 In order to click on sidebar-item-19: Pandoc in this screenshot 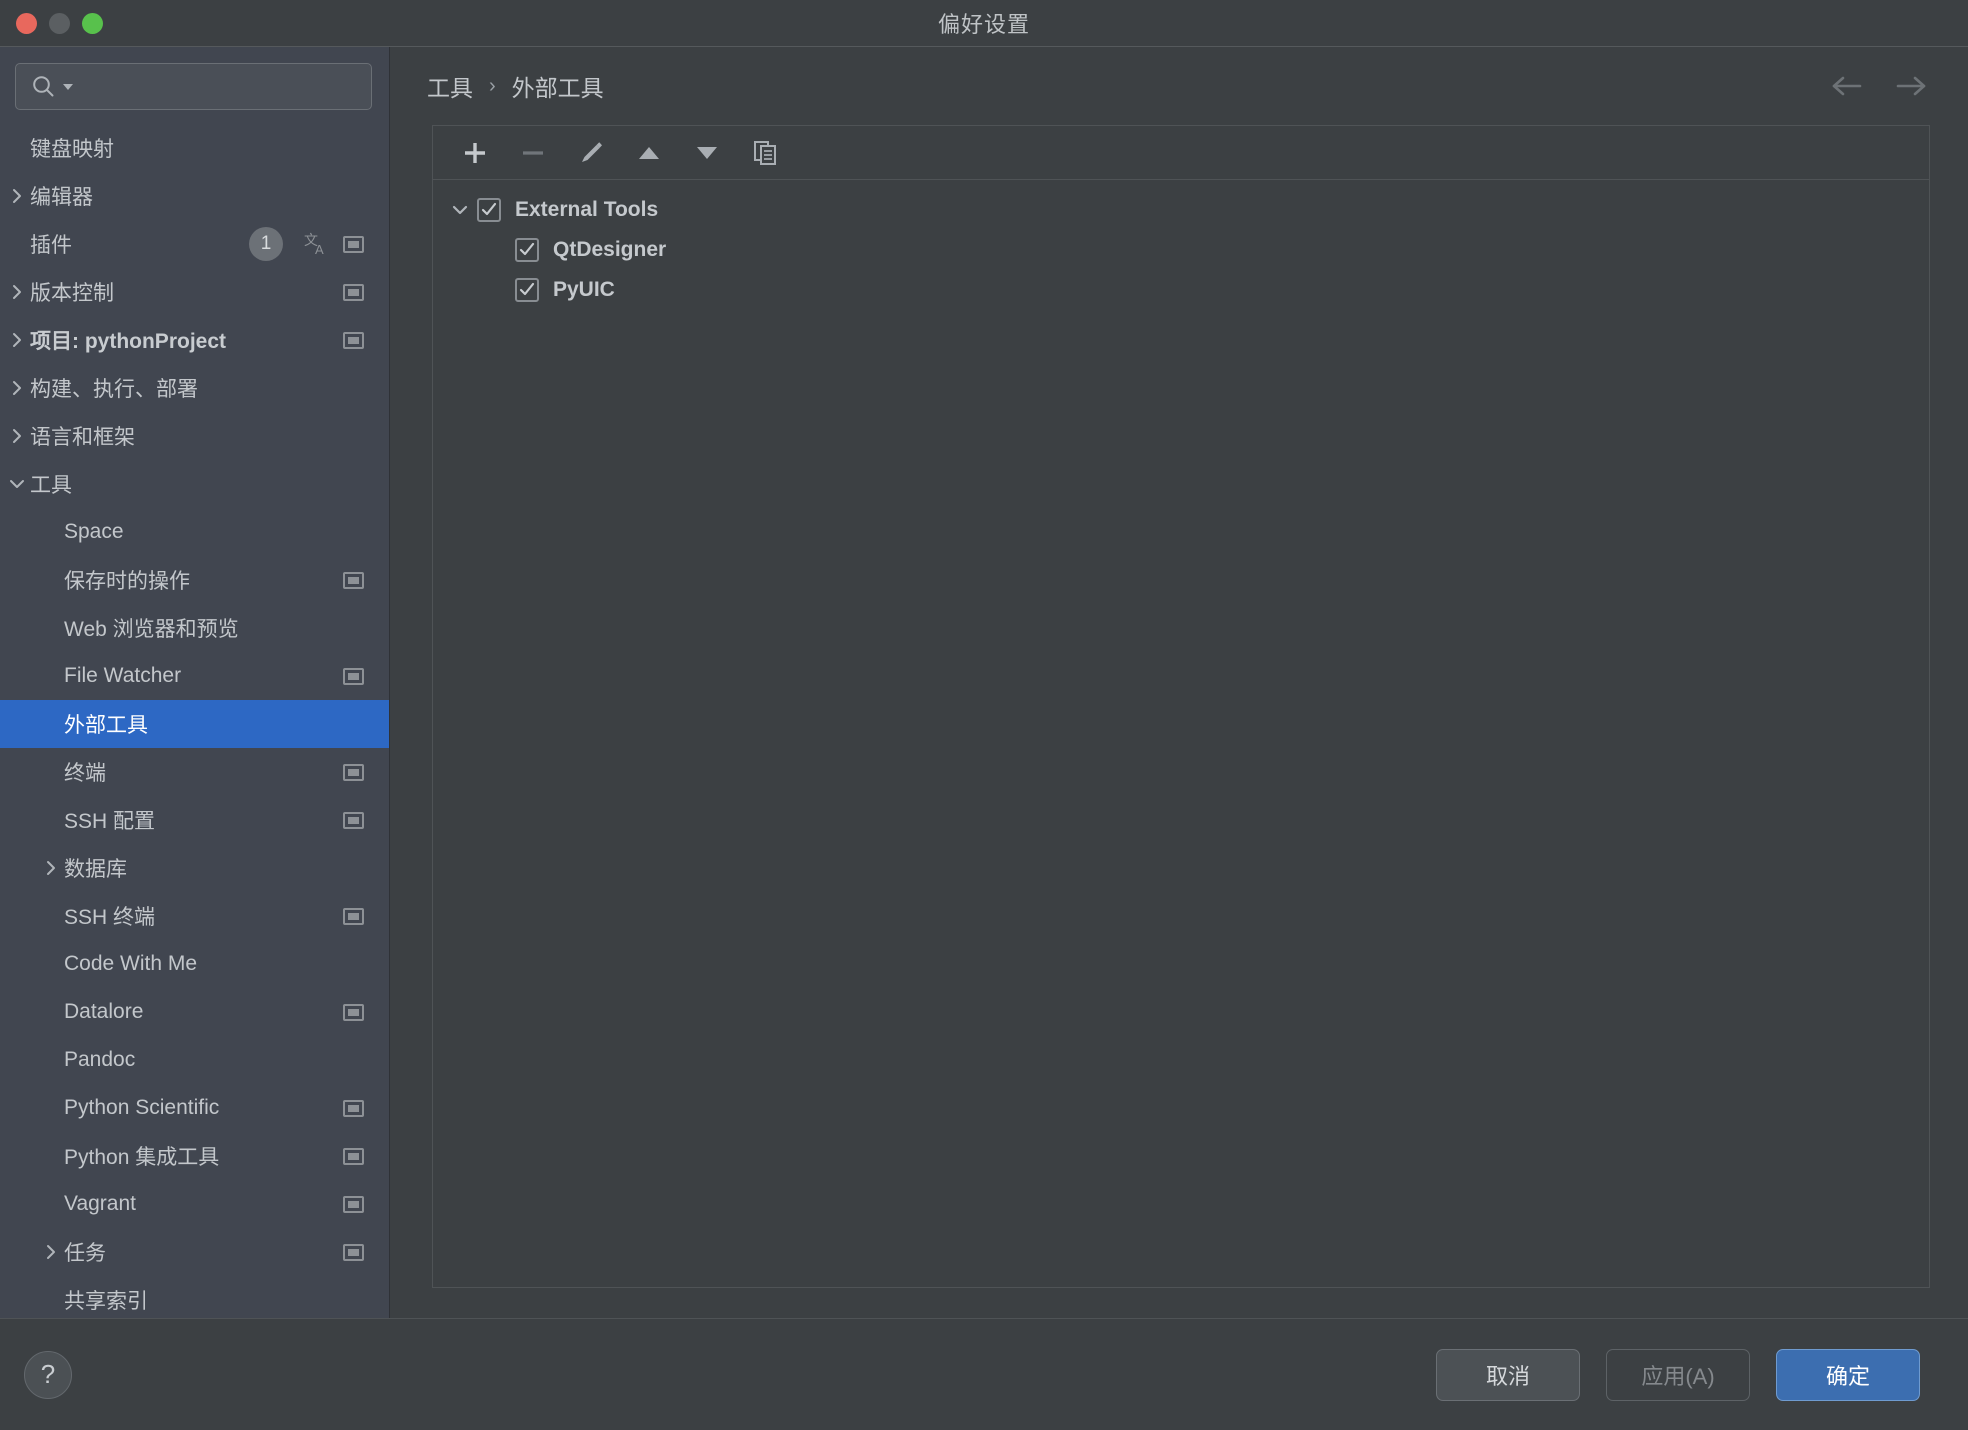, I will do `click(194, 1060)`.